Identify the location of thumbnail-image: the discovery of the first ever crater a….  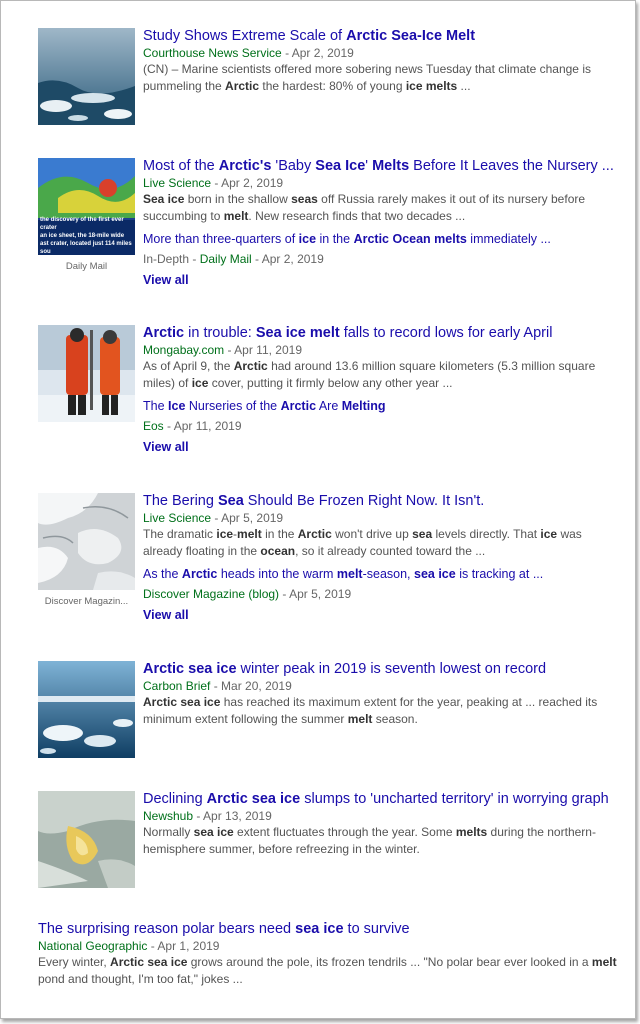
(86, 206).